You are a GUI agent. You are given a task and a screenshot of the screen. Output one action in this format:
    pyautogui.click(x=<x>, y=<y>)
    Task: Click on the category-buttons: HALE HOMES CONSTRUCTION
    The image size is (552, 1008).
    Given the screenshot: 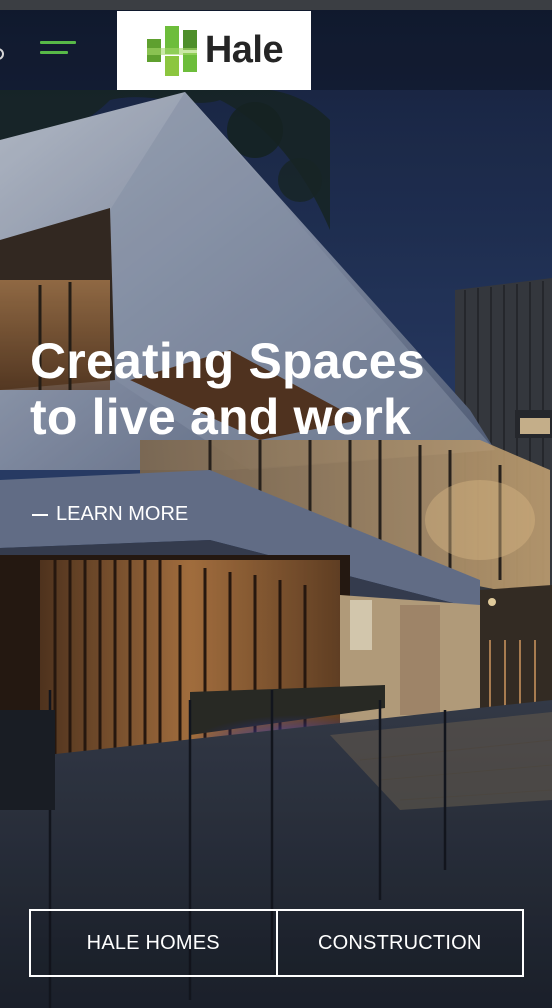 What is the action you would take?
    pyautogui.click(x=276, y=943)
    